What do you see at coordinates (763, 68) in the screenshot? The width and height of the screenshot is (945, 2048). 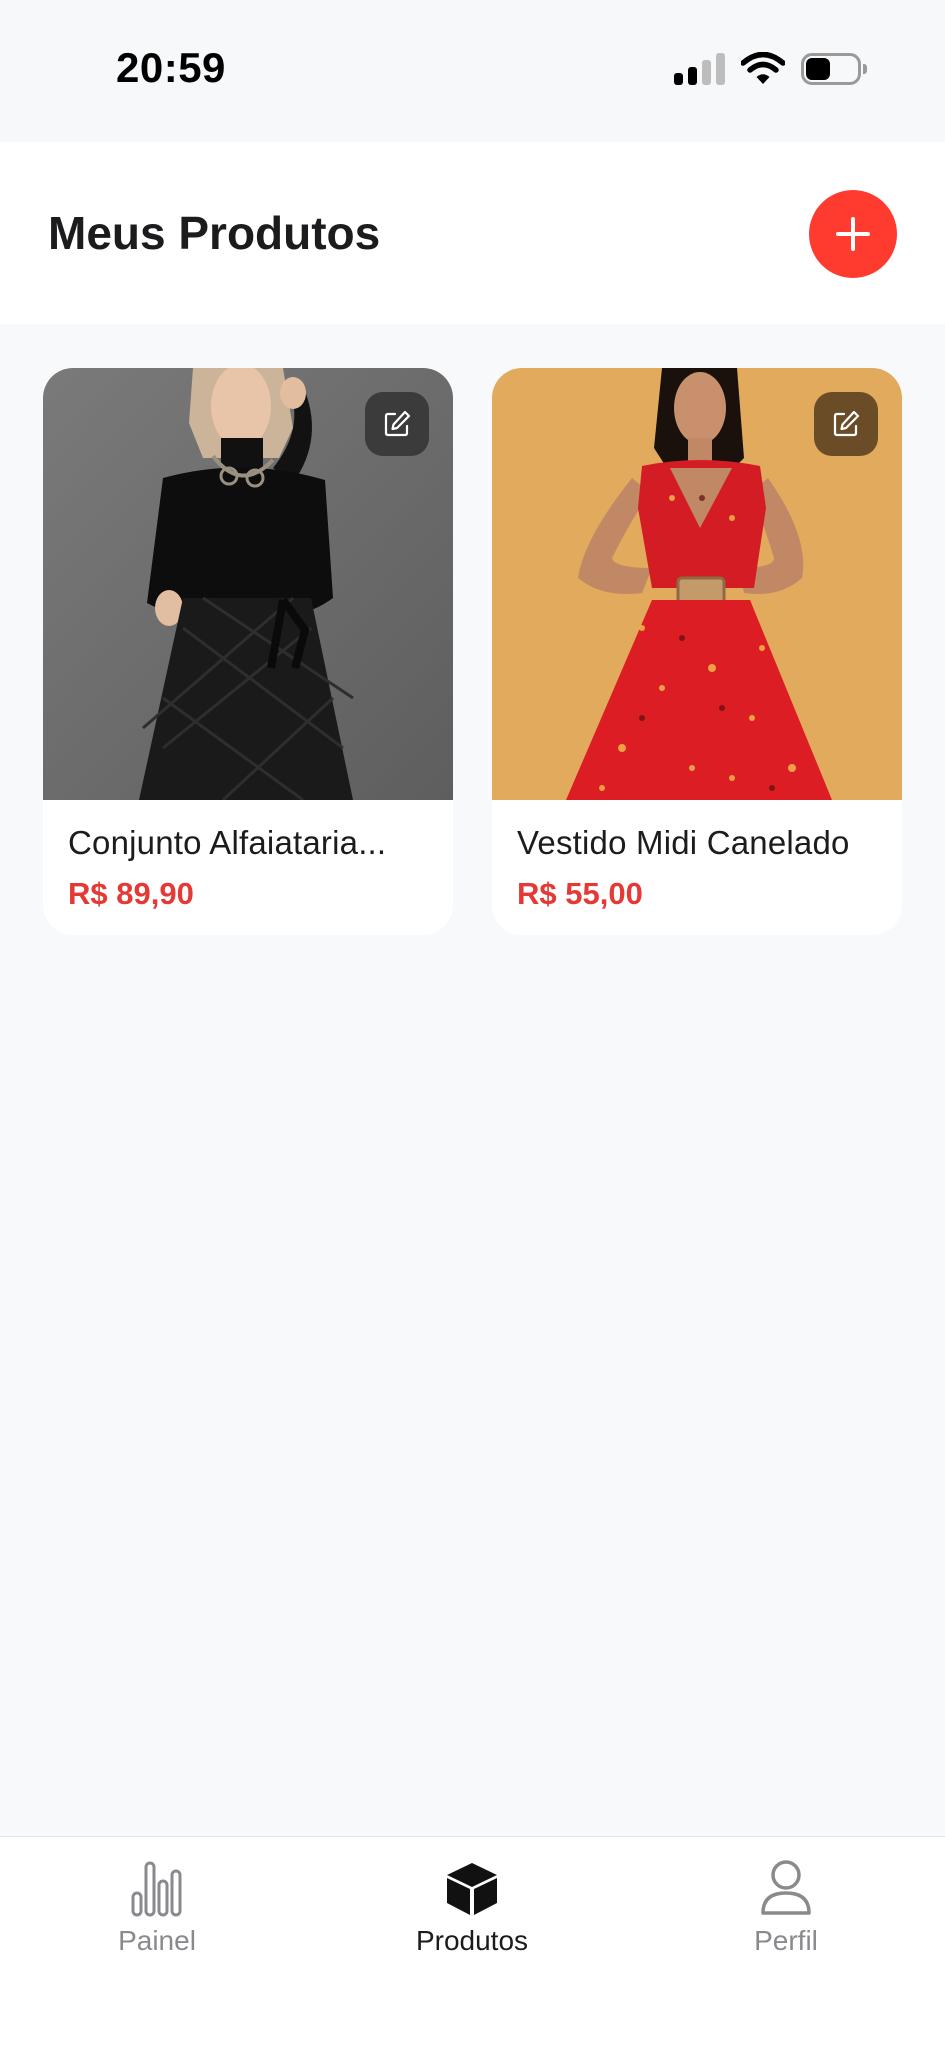 I see `wifi-icon` at bounding box center [763, 68].